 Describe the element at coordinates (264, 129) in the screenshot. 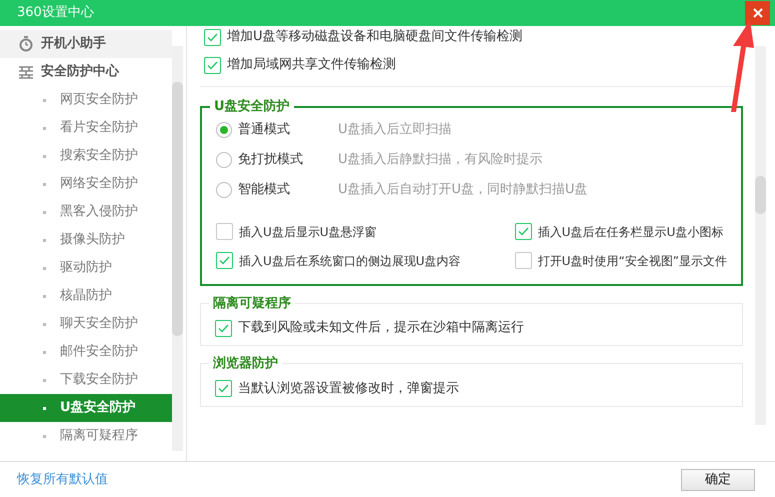

I see `mode-label: 普通模式` at that location.